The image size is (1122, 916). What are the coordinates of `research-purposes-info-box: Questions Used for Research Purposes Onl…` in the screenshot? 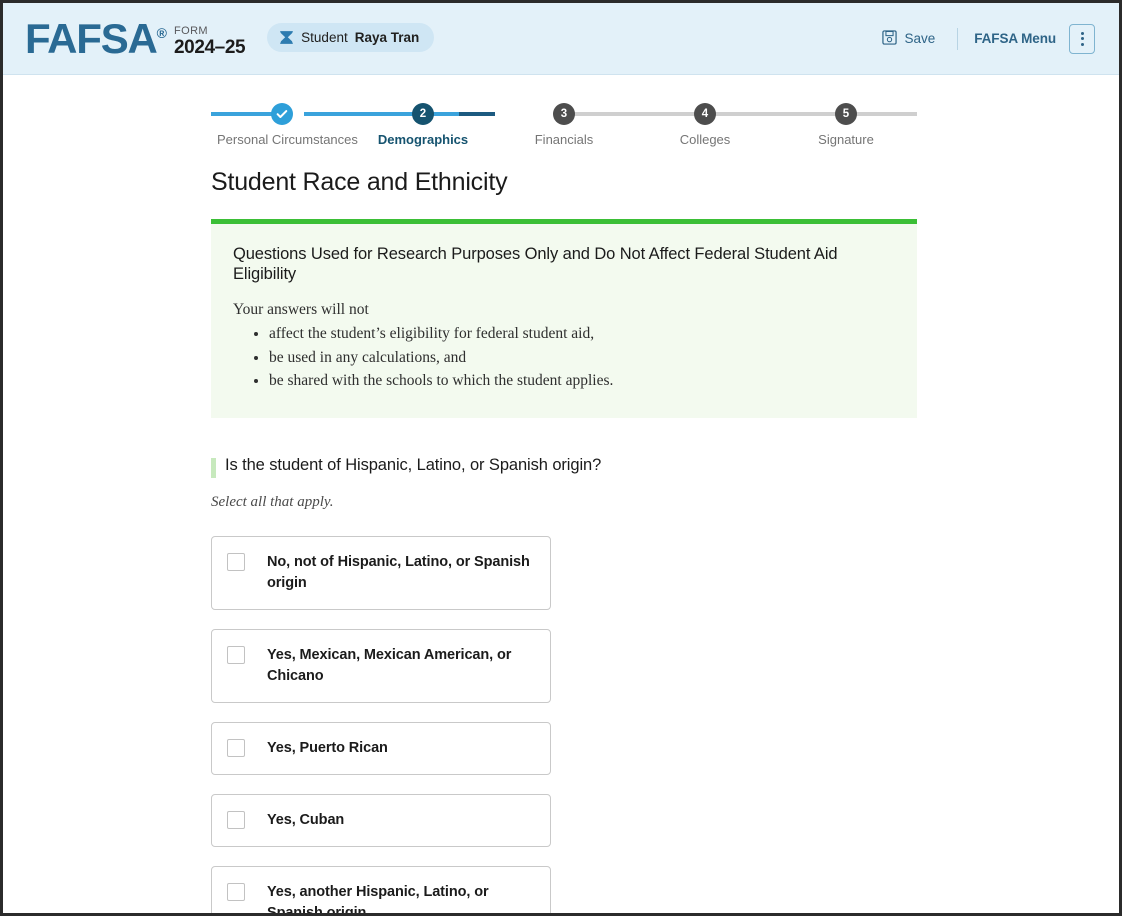 It's located at (564, 318).